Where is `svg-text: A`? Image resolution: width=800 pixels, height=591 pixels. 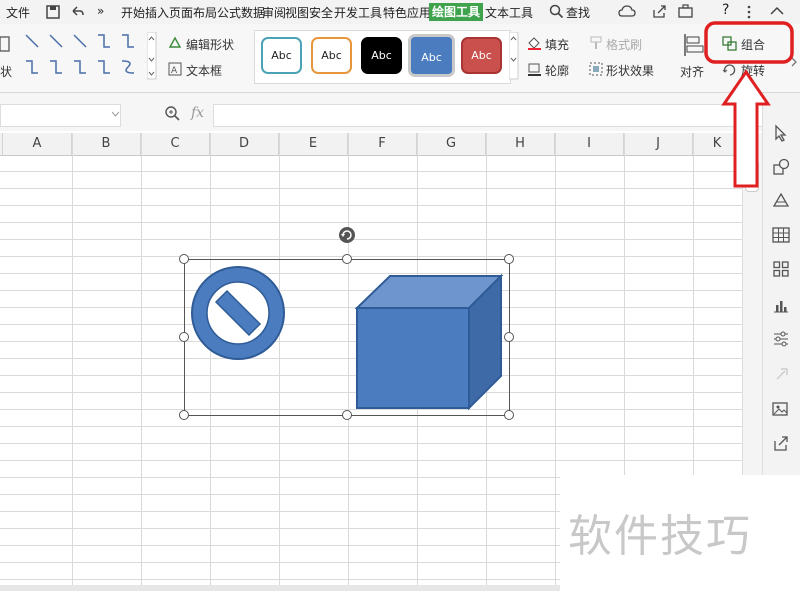
svg-text: A is located at coordinates (174, 71).